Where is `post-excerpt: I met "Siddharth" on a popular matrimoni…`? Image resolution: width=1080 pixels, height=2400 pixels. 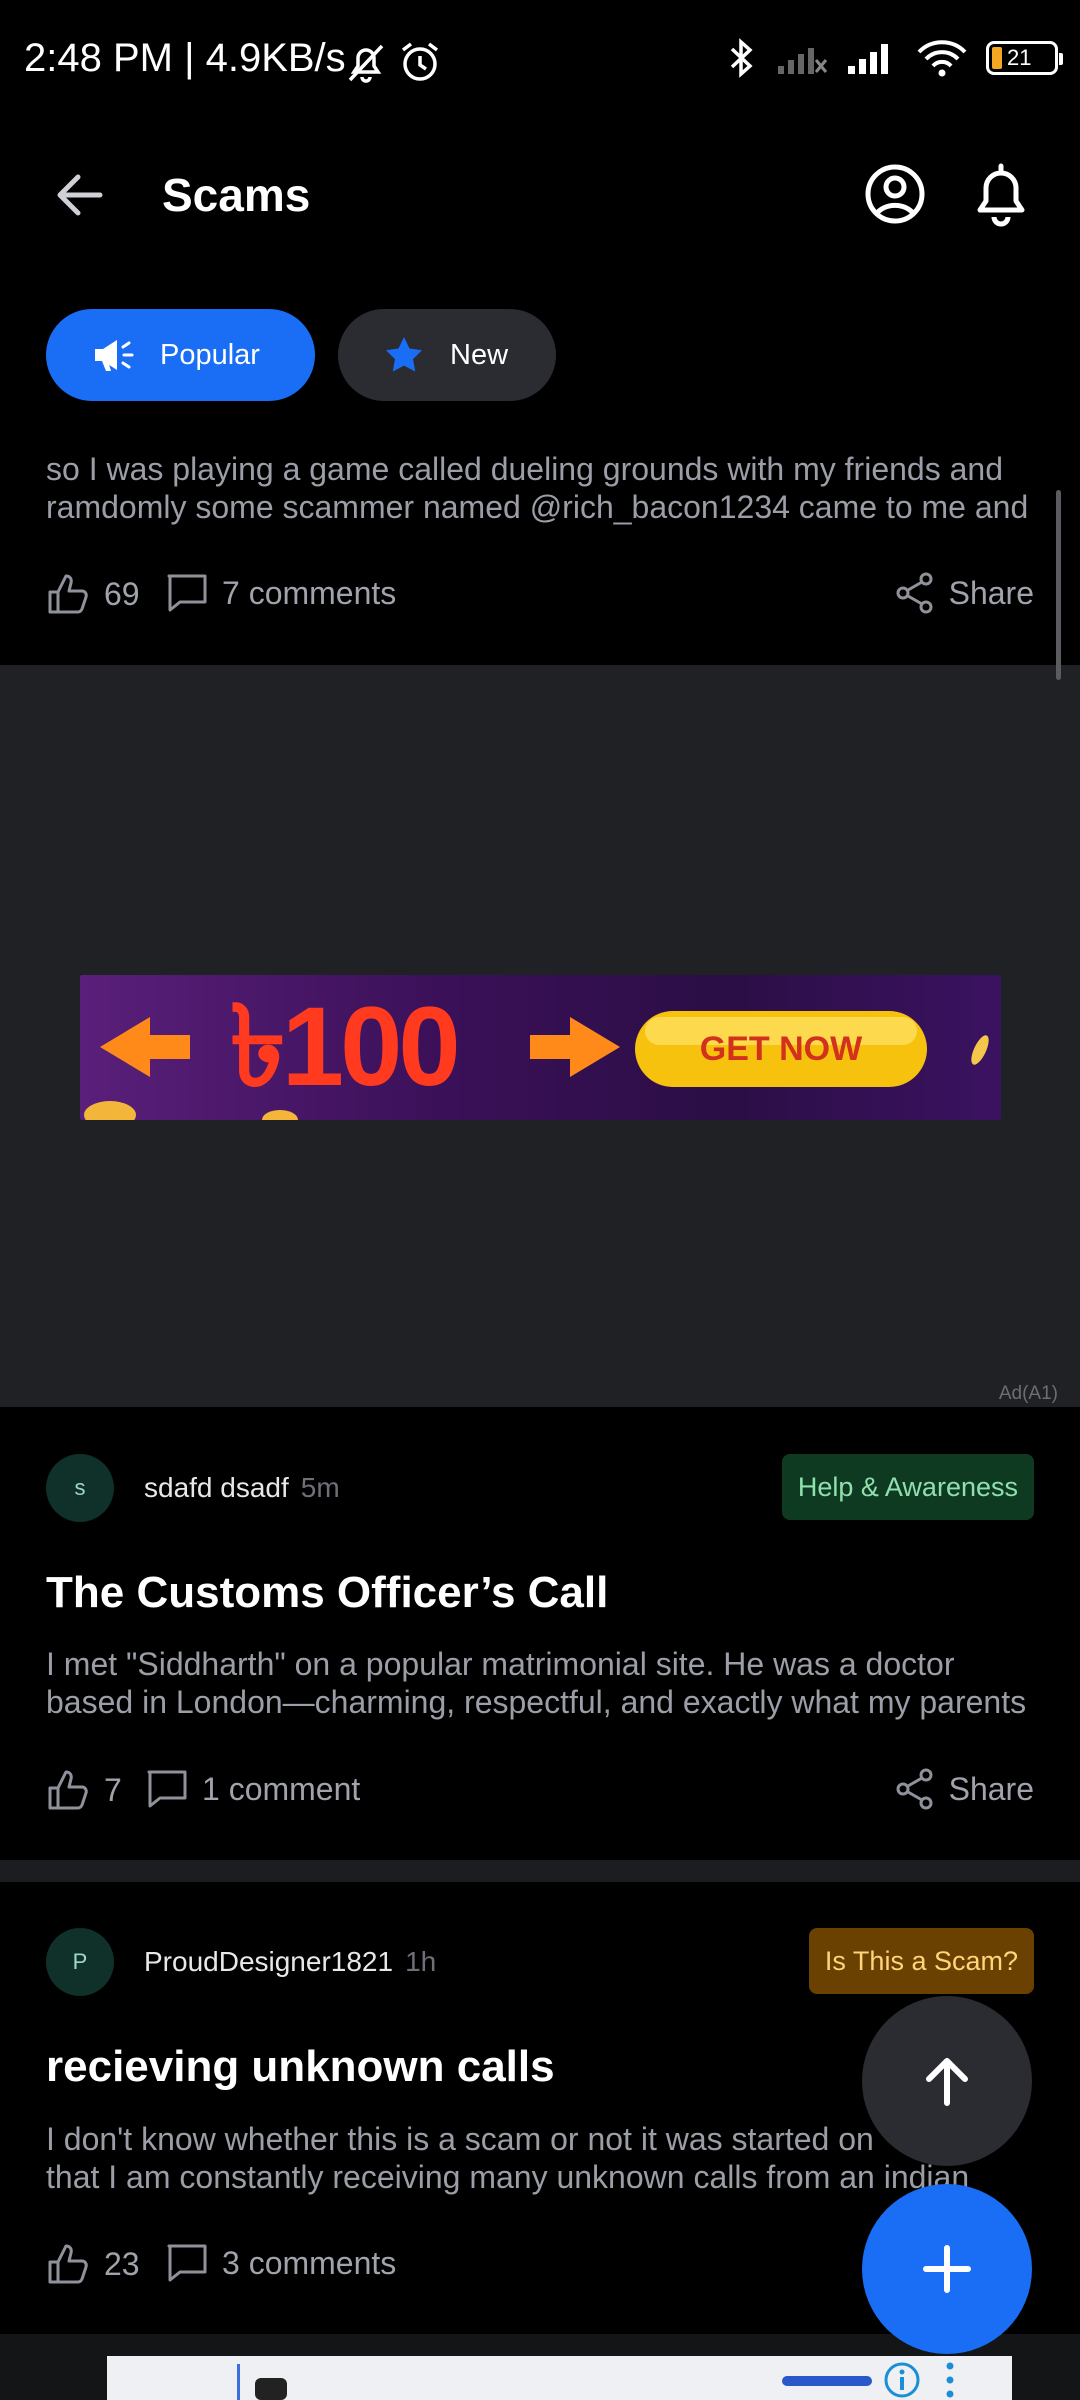
post-excerpt: I met "Siddharth" on a popular matrimoni… is located at coordinates (541, 1683).